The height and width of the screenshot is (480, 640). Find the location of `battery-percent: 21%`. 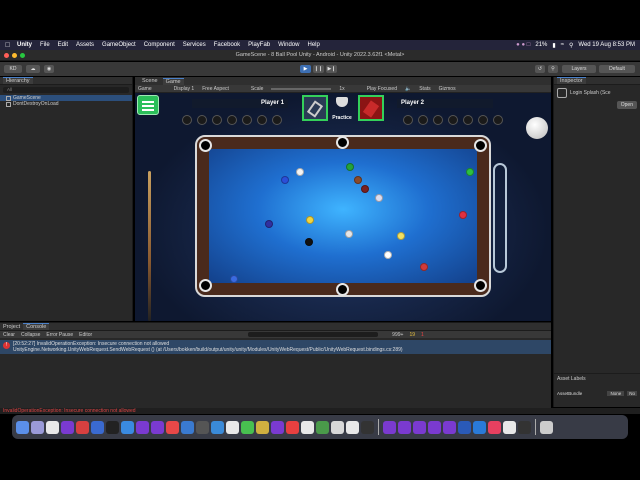

battery-percent: 21% is located at coordinates (541, 45).